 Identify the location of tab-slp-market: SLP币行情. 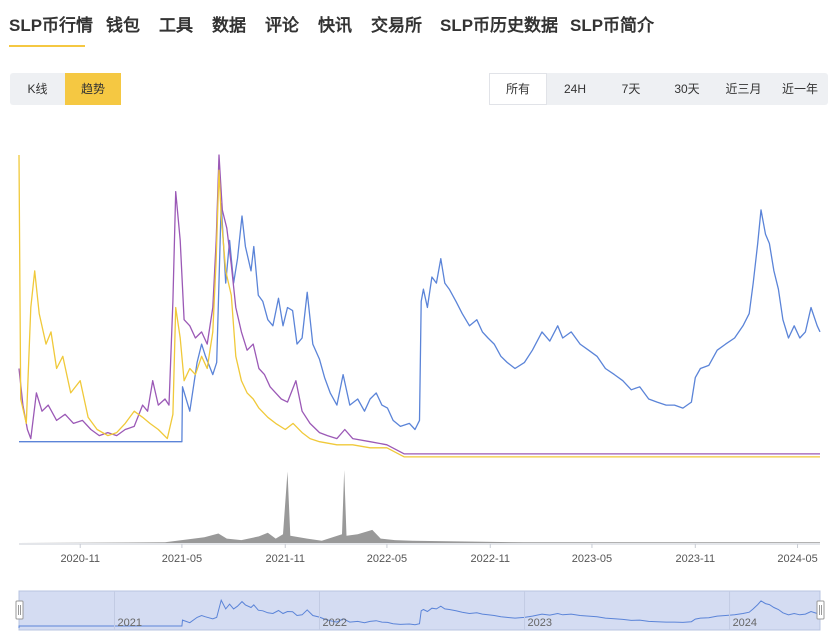
(51, 23).